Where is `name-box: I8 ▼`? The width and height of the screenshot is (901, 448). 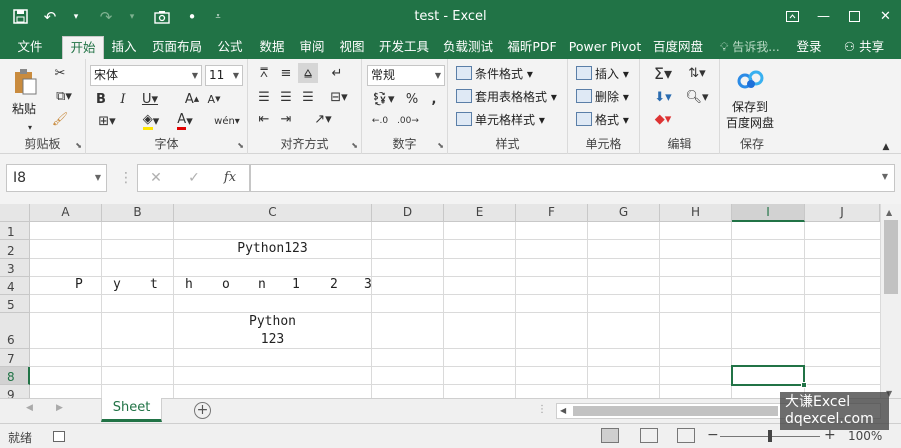
name-box: I8 ▼ is located at coordinates (56, 178).